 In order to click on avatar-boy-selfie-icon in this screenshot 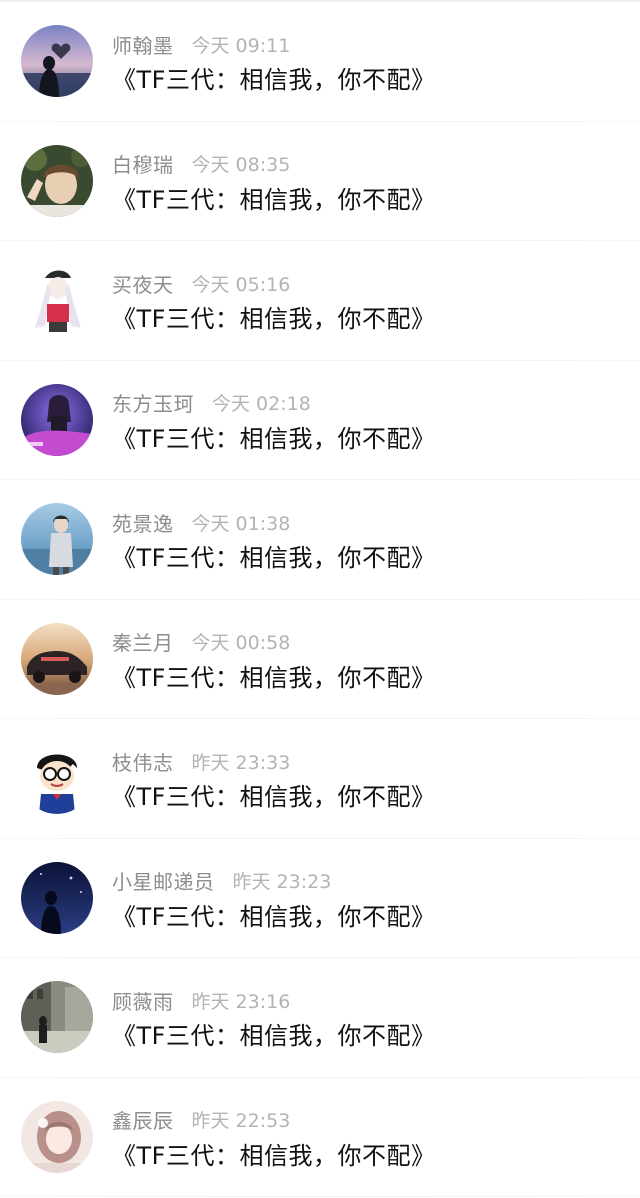, I will do `click(57, 180)`.